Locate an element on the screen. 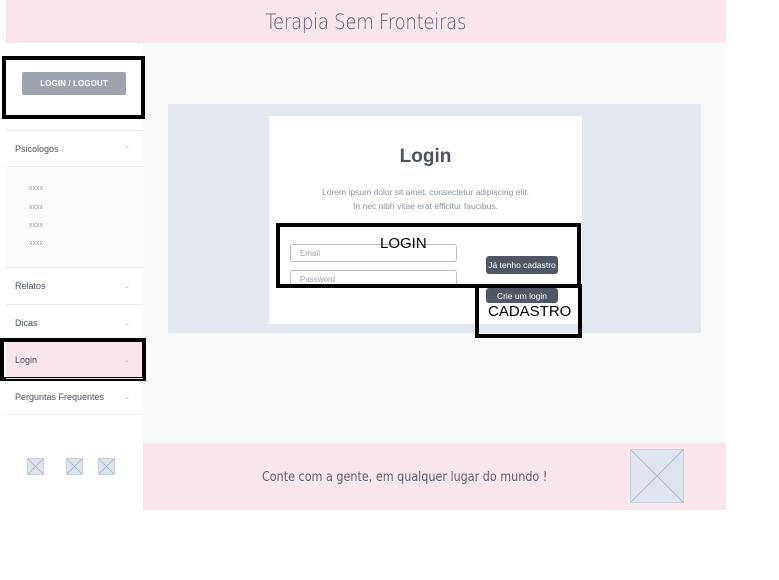 This screenshot has height=580, width=779. annotation-box-login-logout is located at coordinates (73, 87).